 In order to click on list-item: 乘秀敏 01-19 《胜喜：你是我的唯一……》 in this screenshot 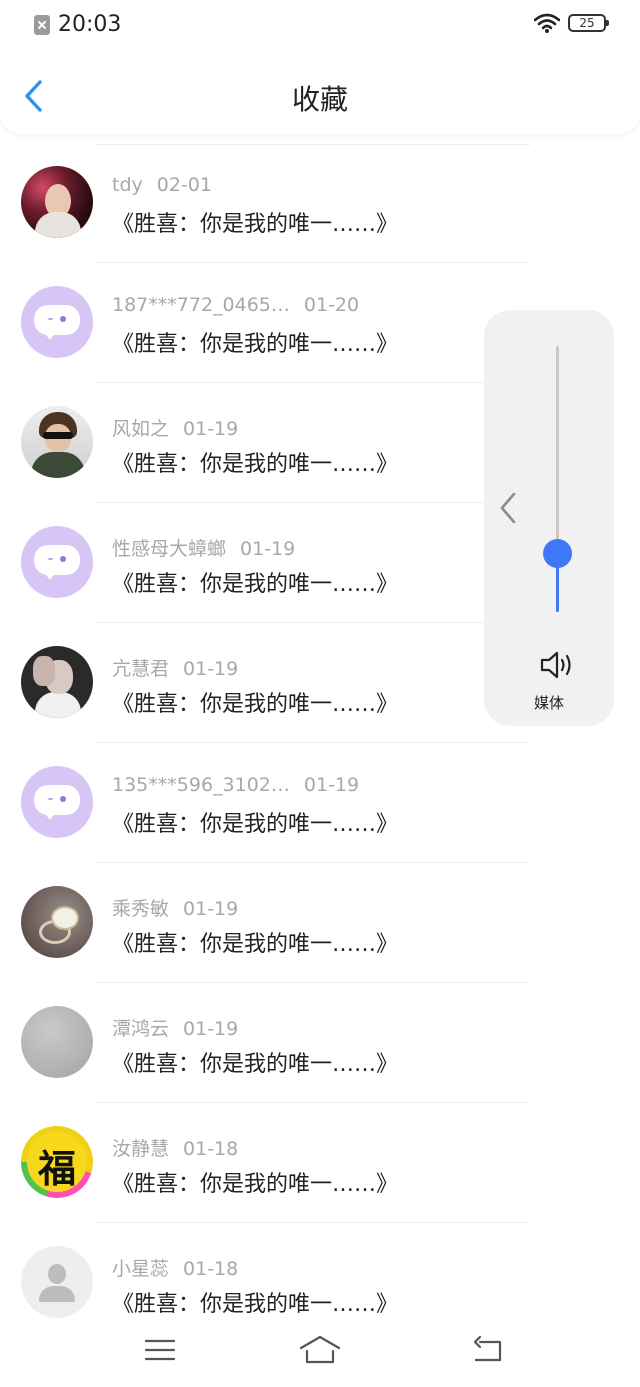, I will do `click(320, 923)`.